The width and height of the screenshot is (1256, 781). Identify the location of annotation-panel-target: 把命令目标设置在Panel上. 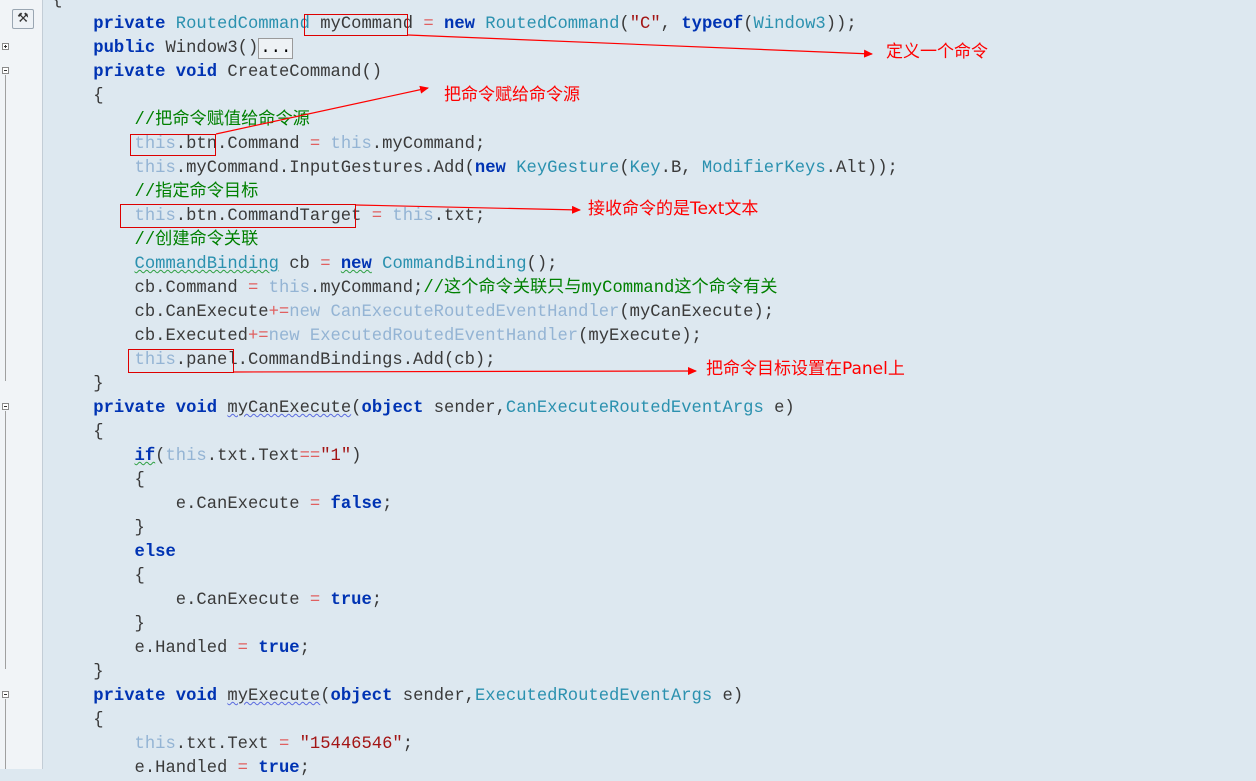
(805, 369).